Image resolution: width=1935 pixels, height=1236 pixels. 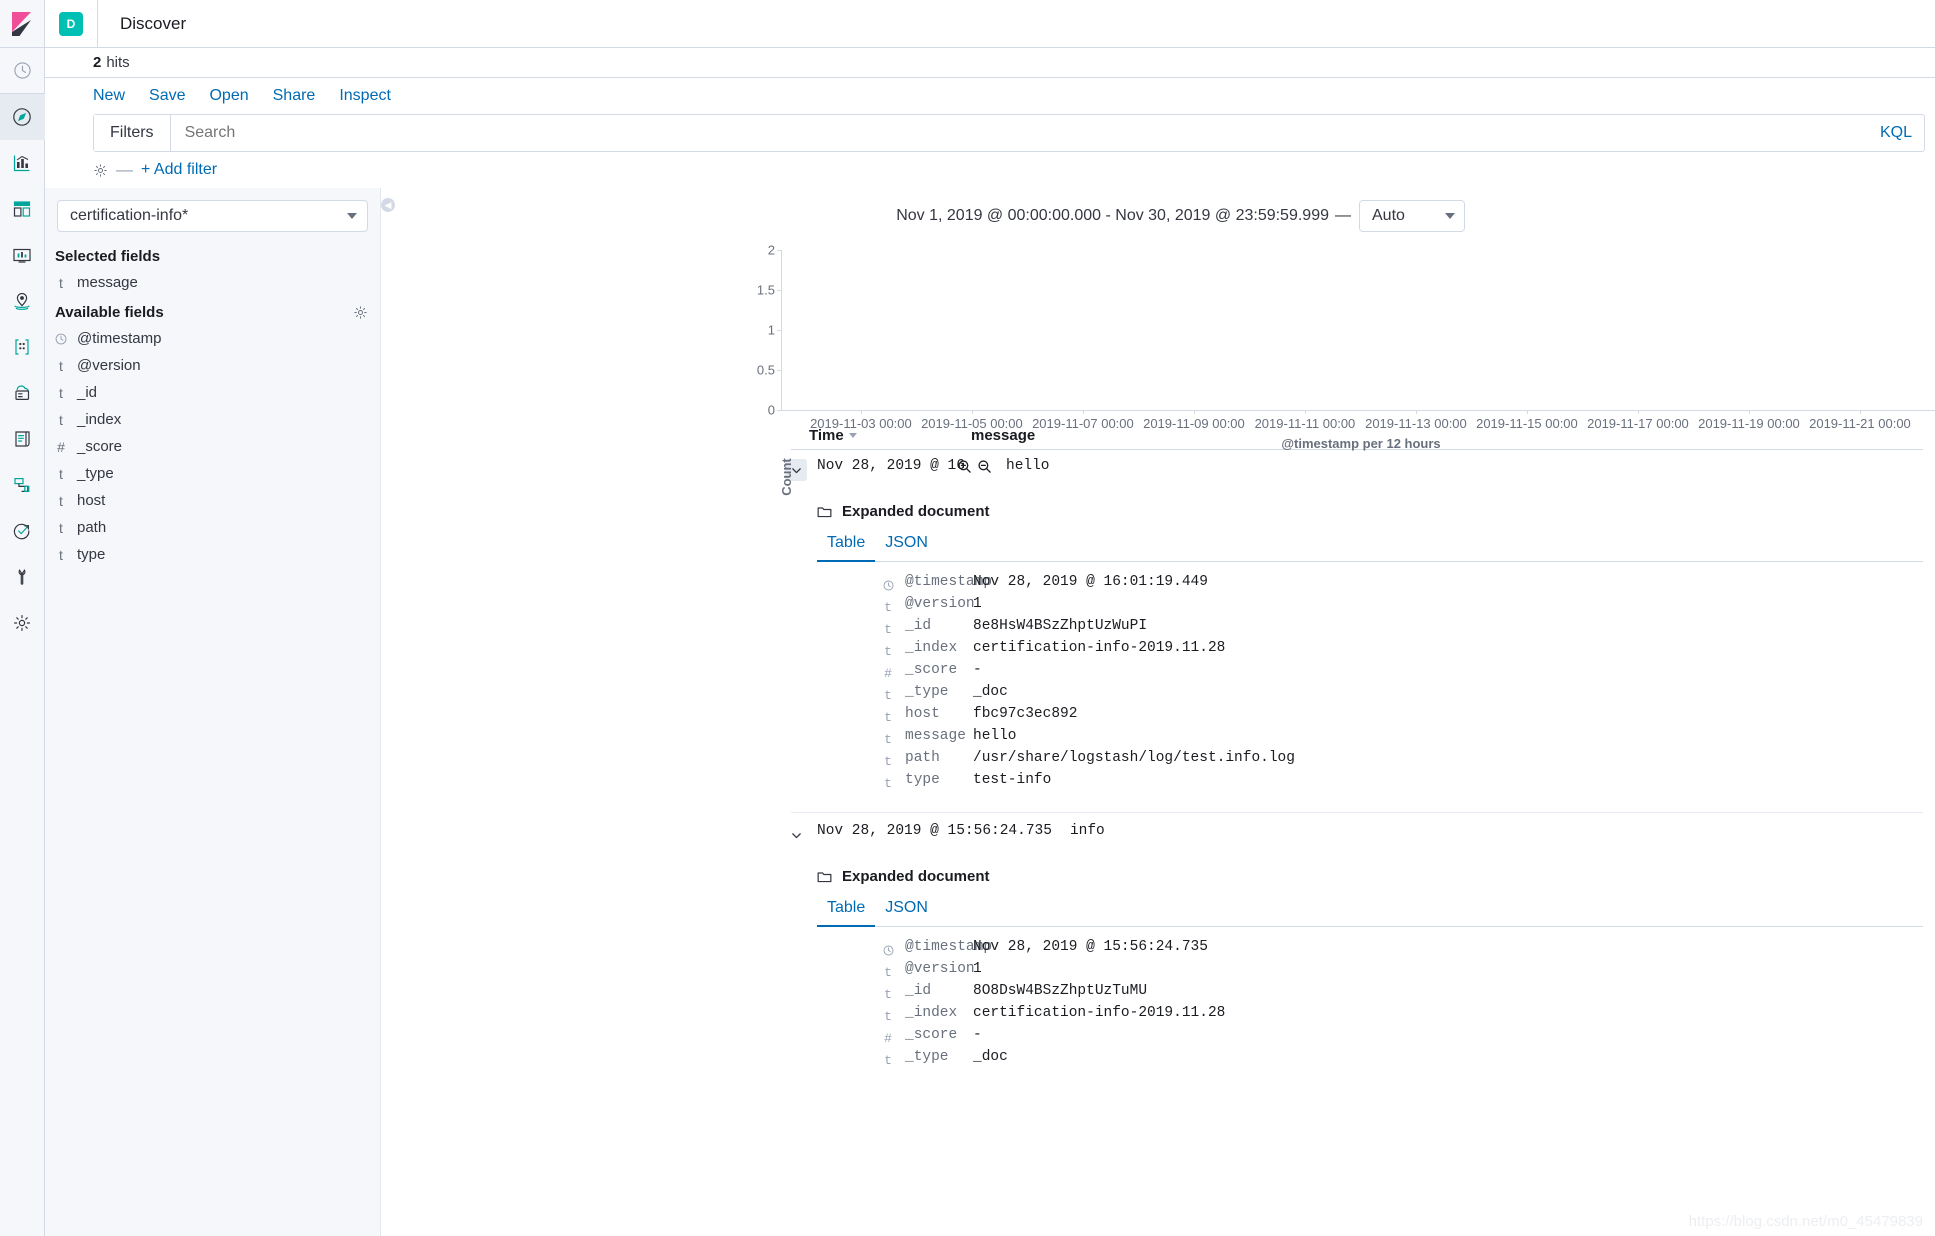 What do you see at coordinates (1060, 626) in the screenshot?
I see `field-value: 8e8HsW4BSzZhptUzWuPI` at bounding box center [1060, 626].